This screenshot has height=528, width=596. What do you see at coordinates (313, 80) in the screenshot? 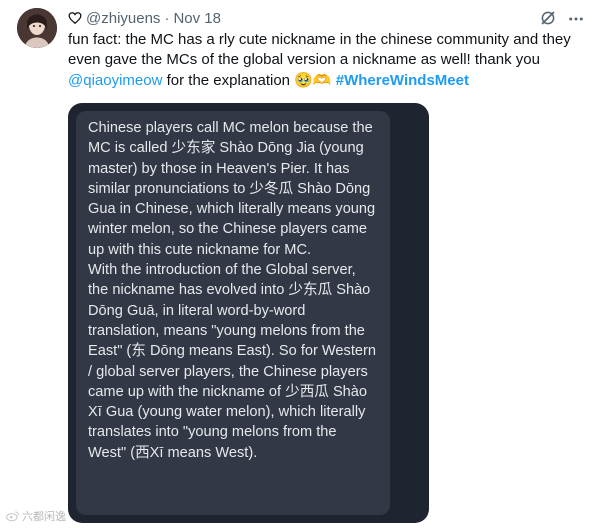
I see `emoji-group: 🥹🫶` at bounding box center [313, 80].